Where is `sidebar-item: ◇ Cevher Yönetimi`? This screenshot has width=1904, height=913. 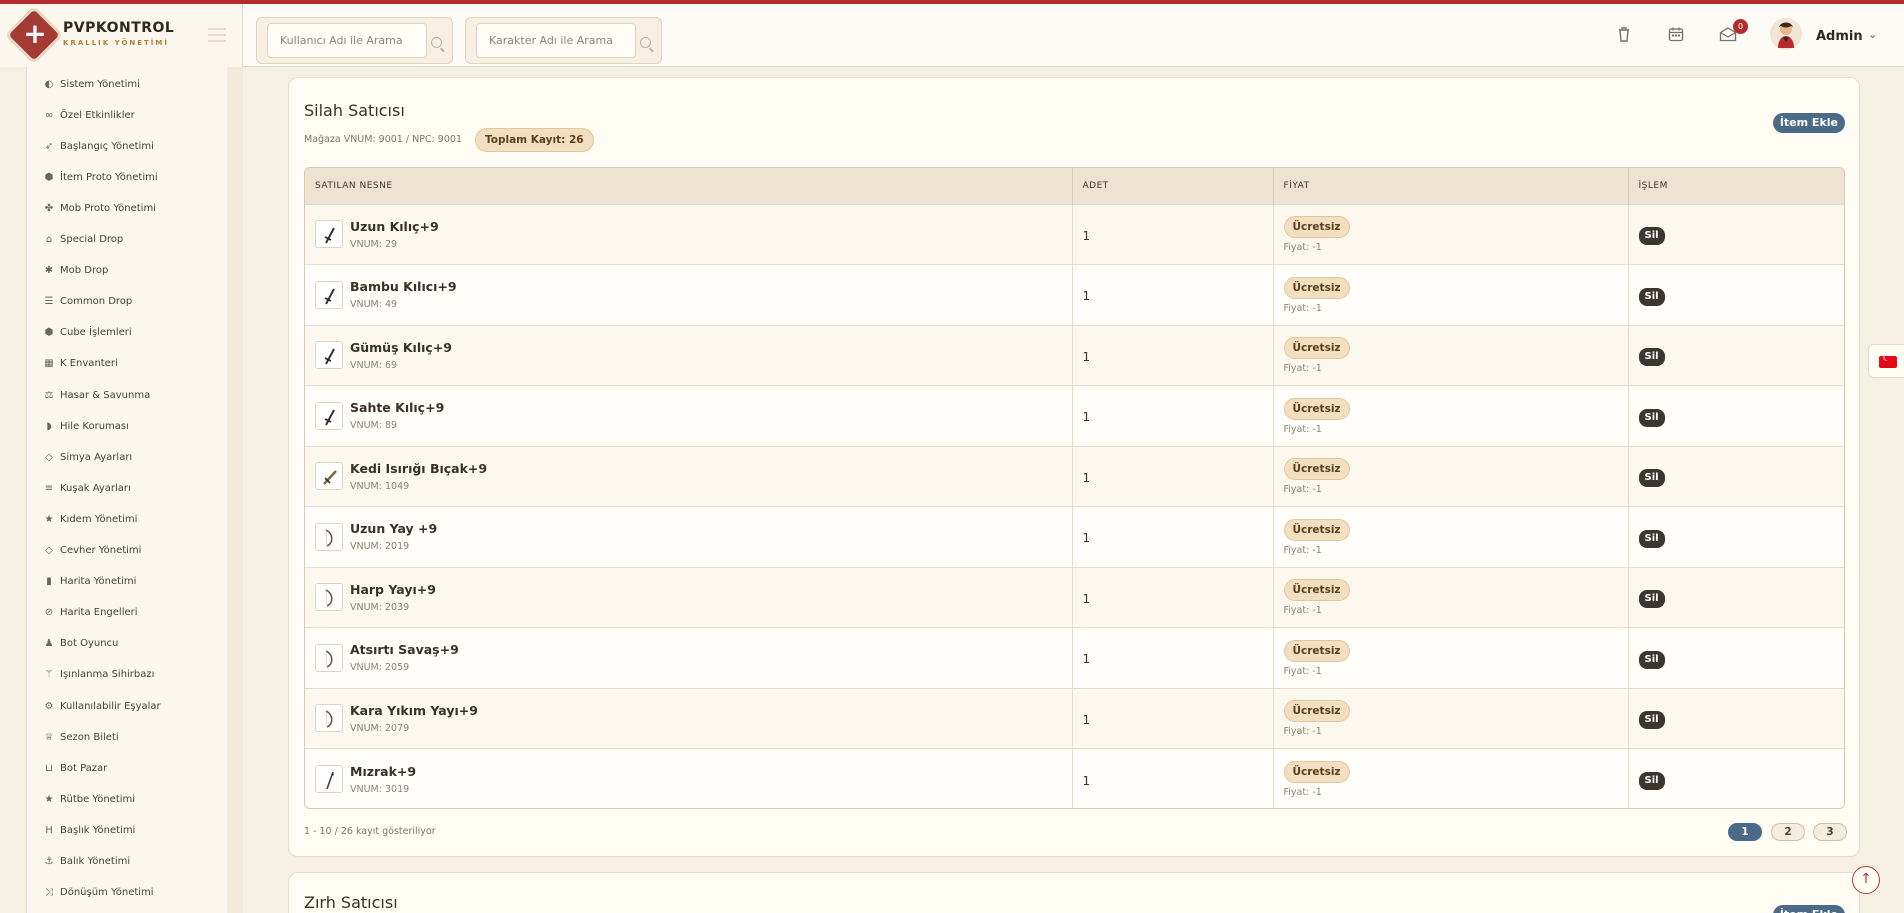 sidebar-item: ◇ Cevher Yönetimi is located at coordinates (92, 551).